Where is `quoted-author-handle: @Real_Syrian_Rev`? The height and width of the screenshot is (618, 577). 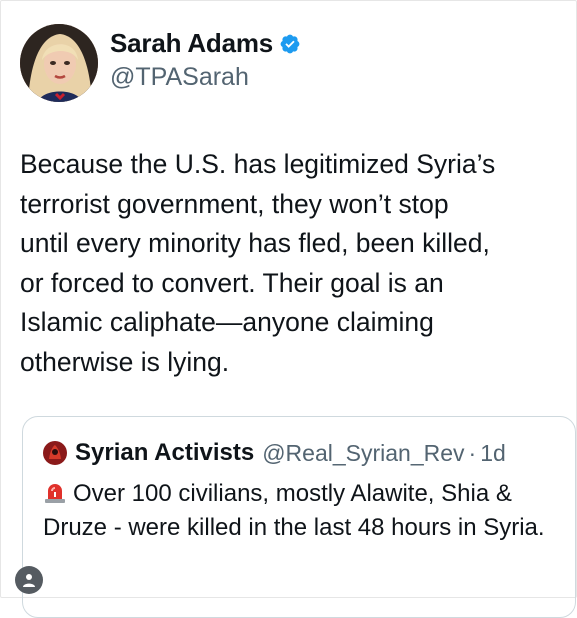 quoted-author-handle: @Real_Syrian_Rev is located at coordinates (363, 453).